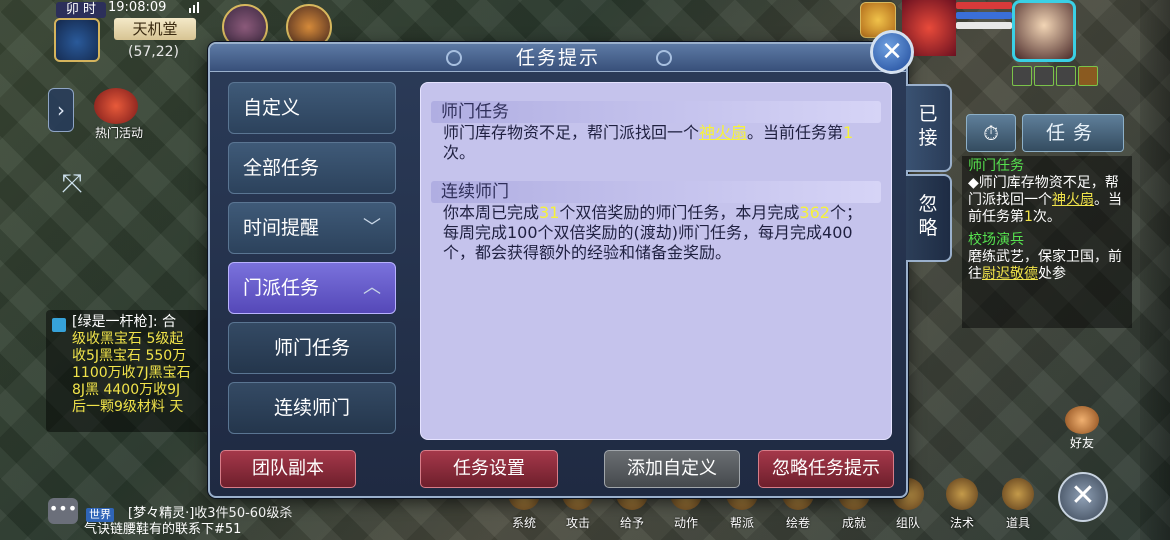  I want to click on tab-label: 忽略, so click(928, 216).